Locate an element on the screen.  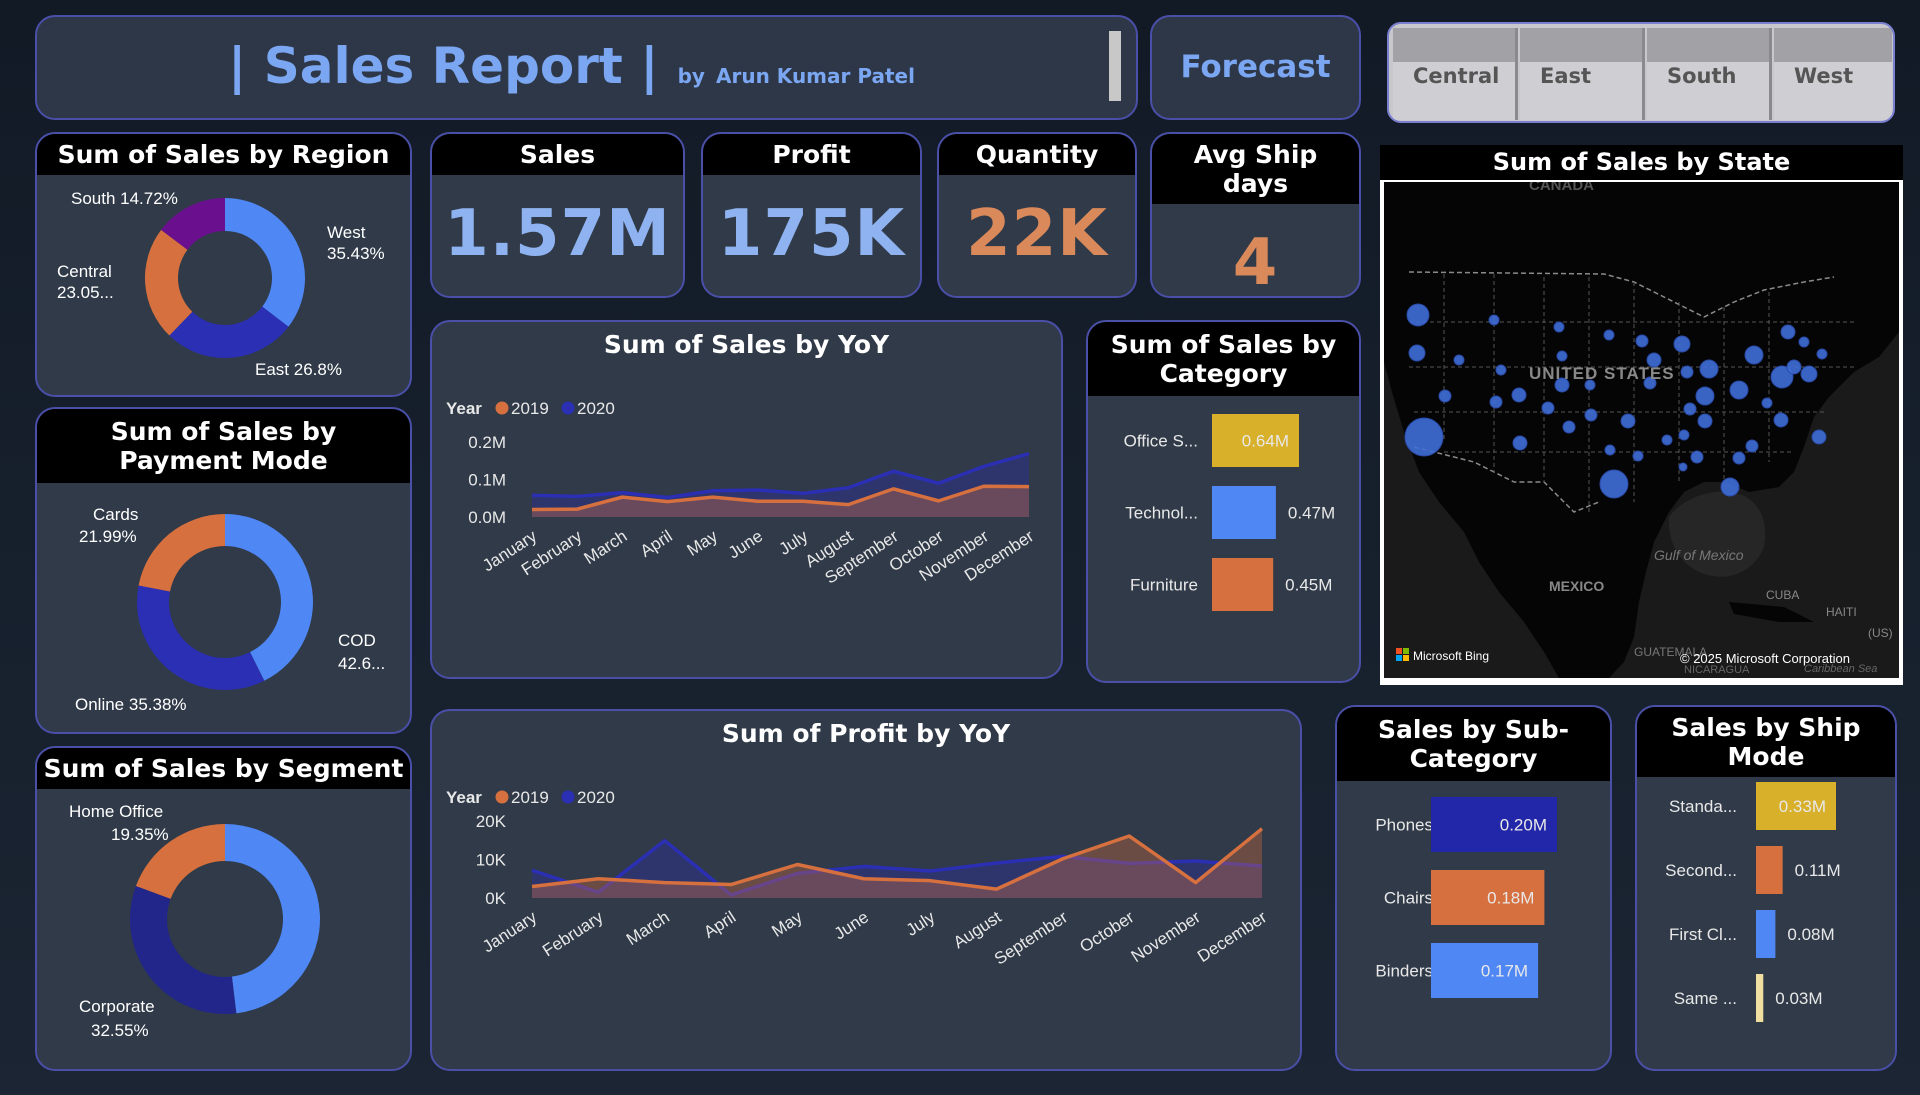
bar-value-label: 0.08M is located at coordinates (1810, 934).